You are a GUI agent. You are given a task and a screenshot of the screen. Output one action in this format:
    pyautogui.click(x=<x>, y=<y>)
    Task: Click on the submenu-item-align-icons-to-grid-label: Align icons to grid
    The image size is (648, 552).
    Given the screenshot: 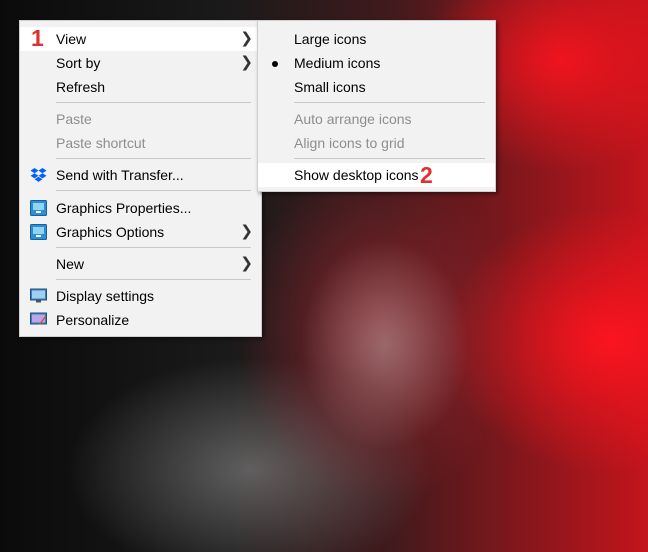 What is the action you would take?
    pyautogui.click(x=349, y=143)
    